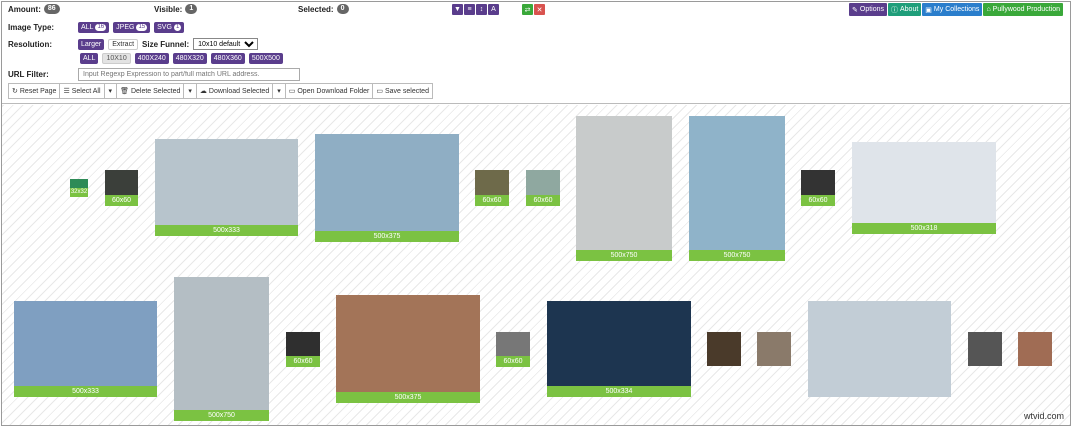 Image resolution: width=1072 pixels, height=427 pixels. Describe the element at coordinates (379, 91) in the screenshot. I see `folder-save-icon: ▭` at that location.